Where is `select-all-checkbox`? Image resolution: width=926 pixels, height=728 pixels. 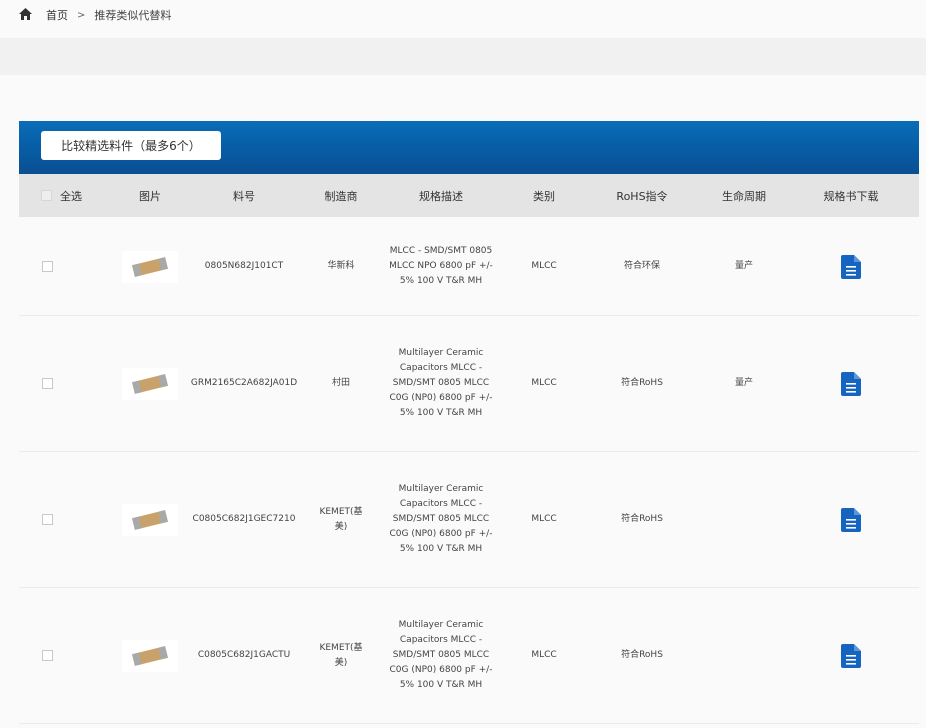
select-all-checkbox is located at coordinates (46, 195).